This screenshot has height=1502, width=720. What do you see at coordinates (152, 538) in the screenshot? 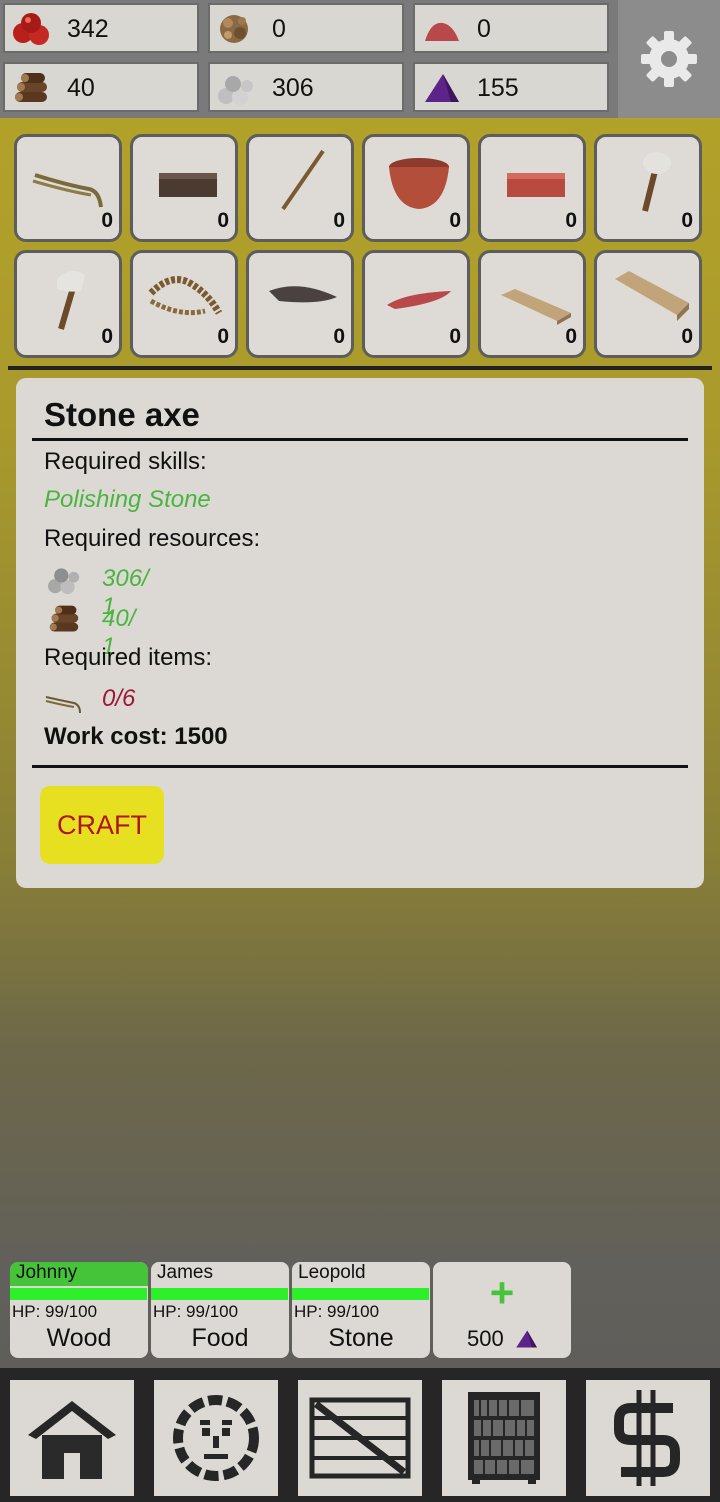
I see `required-resources-label: Required resources:` at bounding box center [152, 538].